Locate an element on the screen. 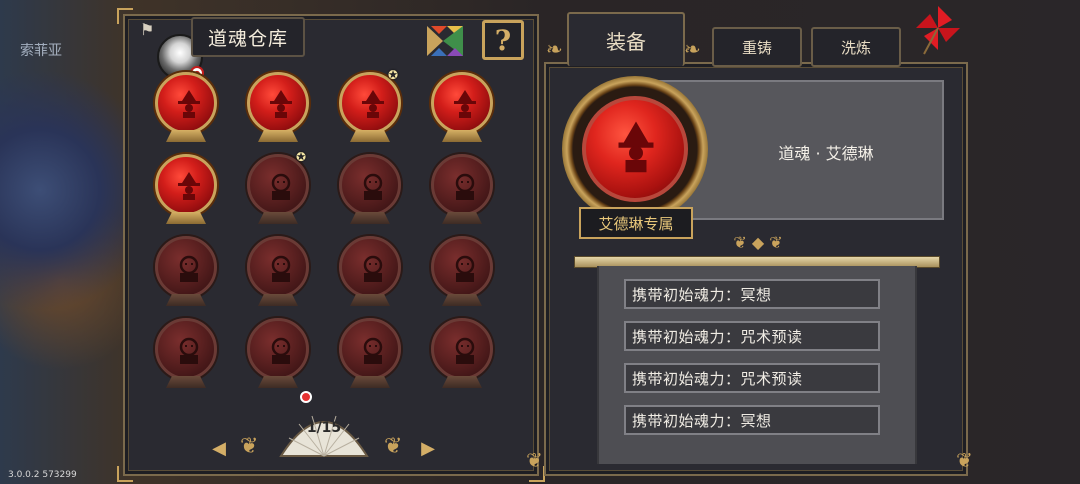  page-indicator: 1/15 is located at coordinates (324, 428).